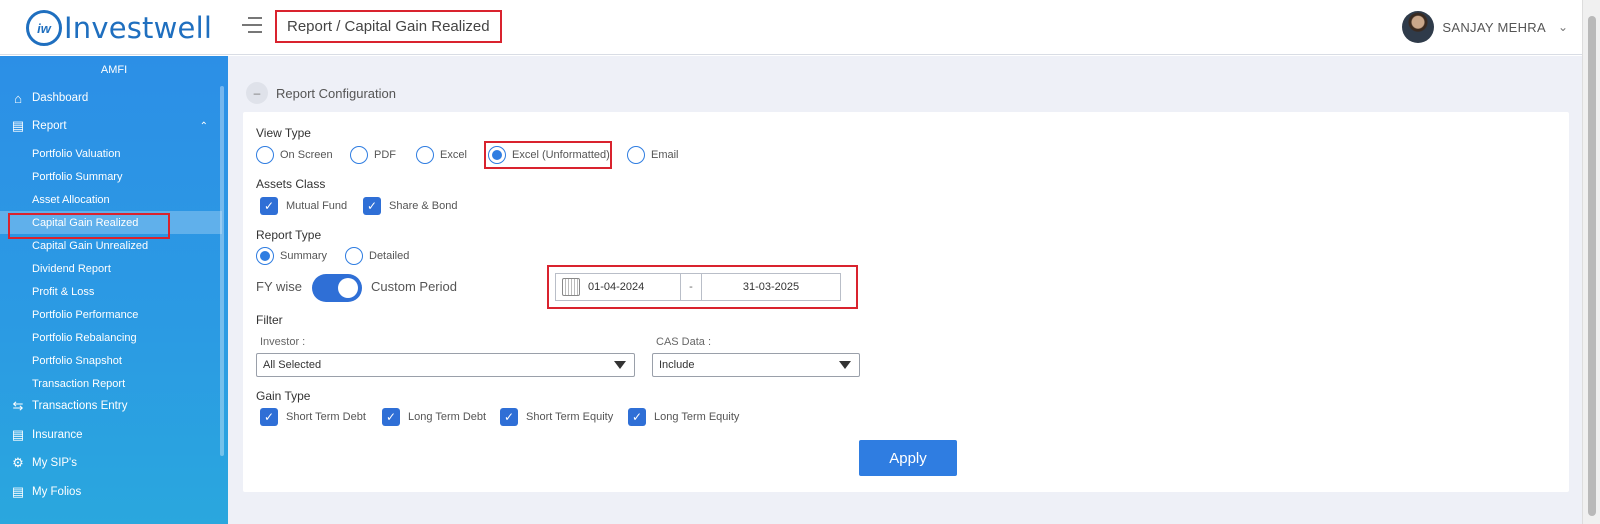  I want to click on section-header: – Report Configuration, so click(321, 93).